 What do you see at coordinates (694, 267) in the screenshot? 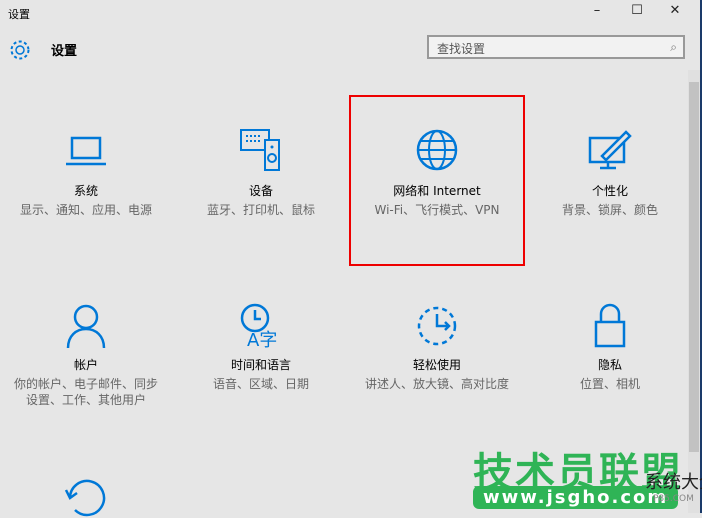
I see `scrollbar-thumb` at bounding box center [694, 267].